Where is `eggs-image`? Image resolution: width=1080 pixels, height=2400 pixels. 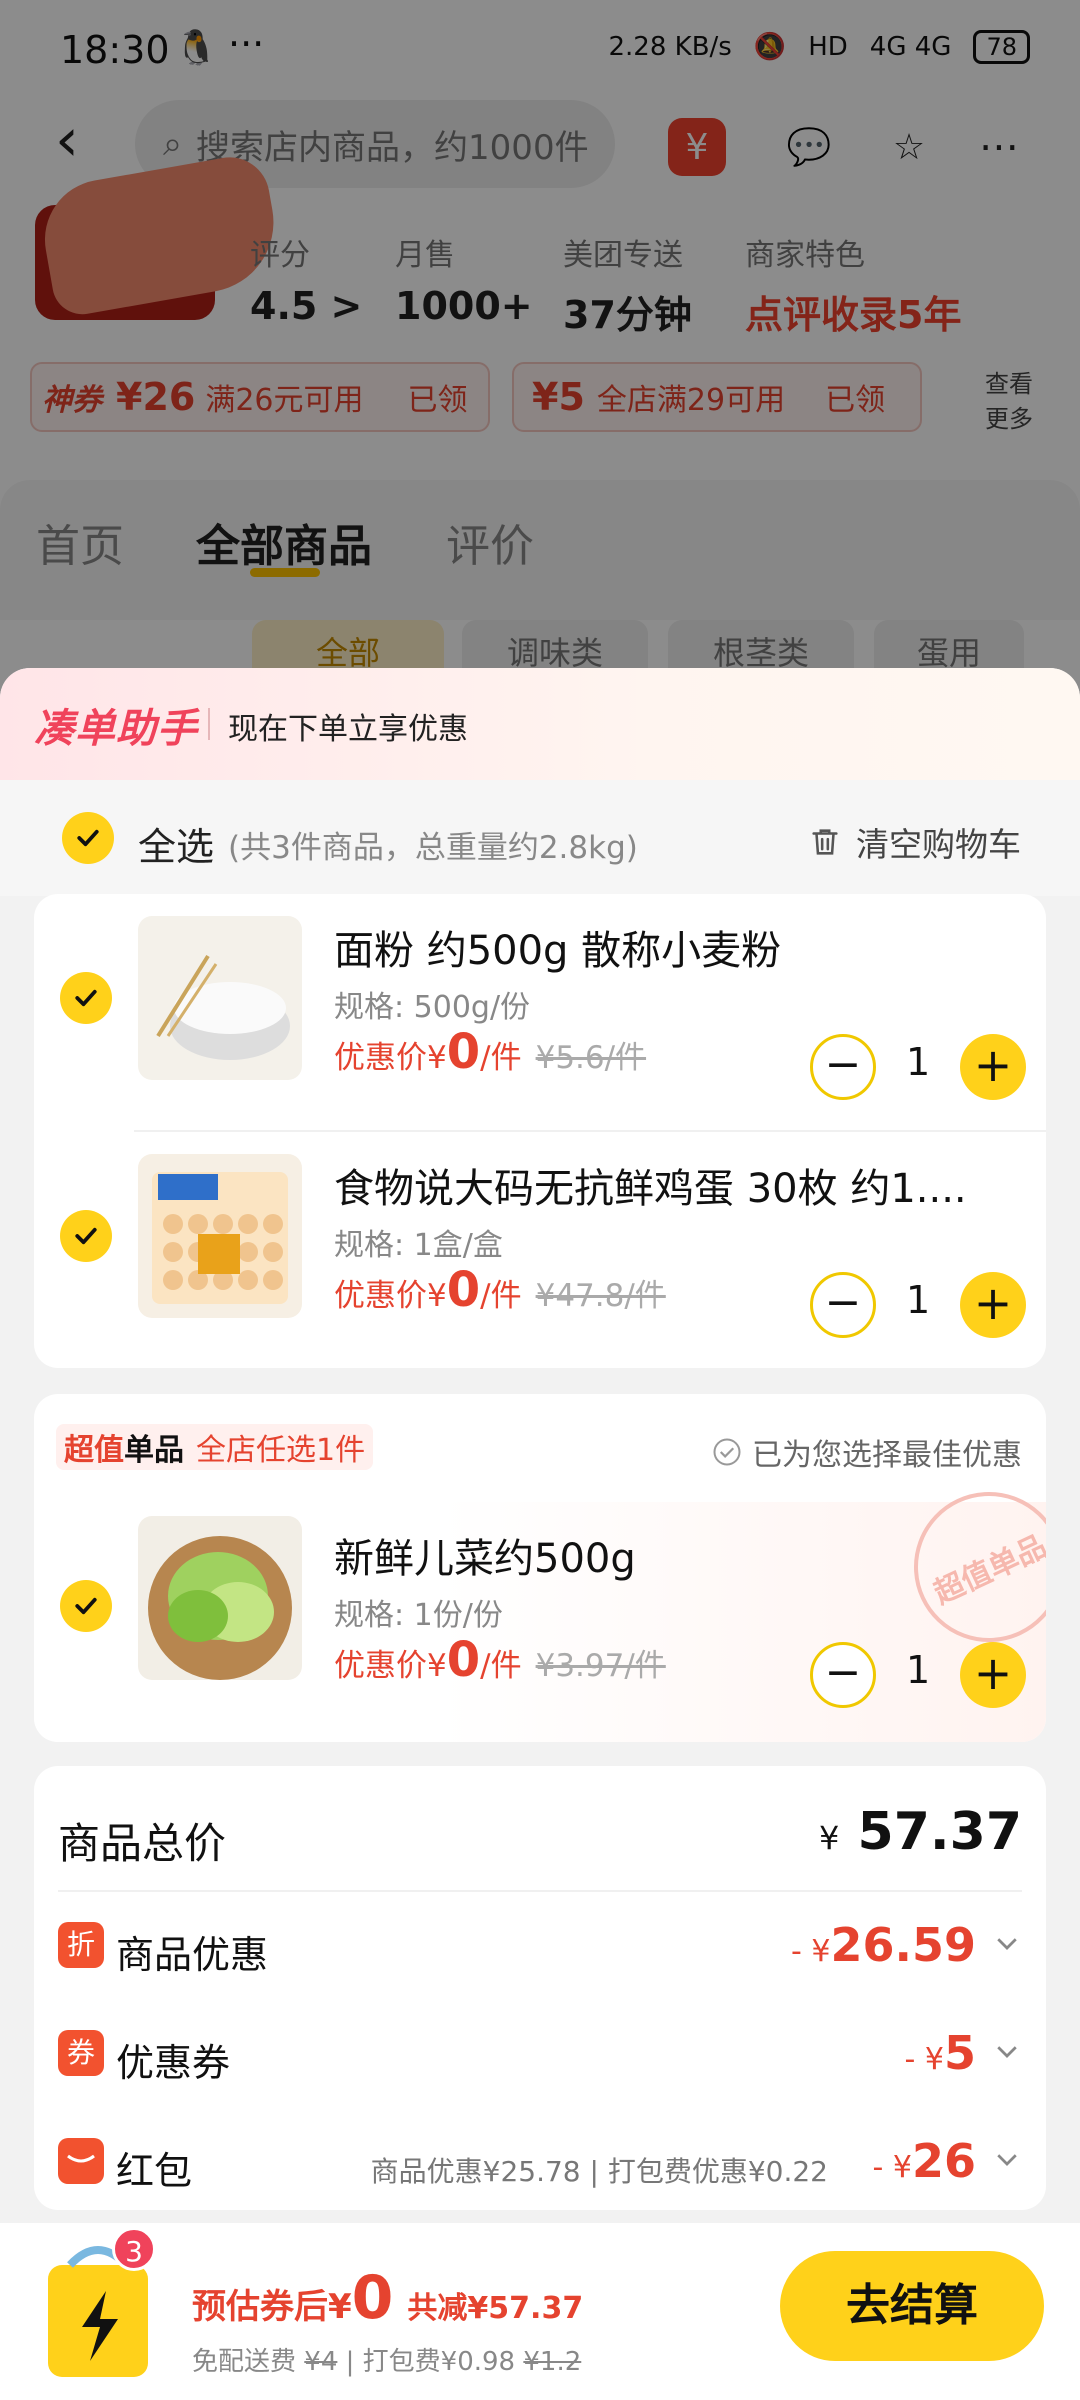 eggs-image is located at coordinates (220, 1236).